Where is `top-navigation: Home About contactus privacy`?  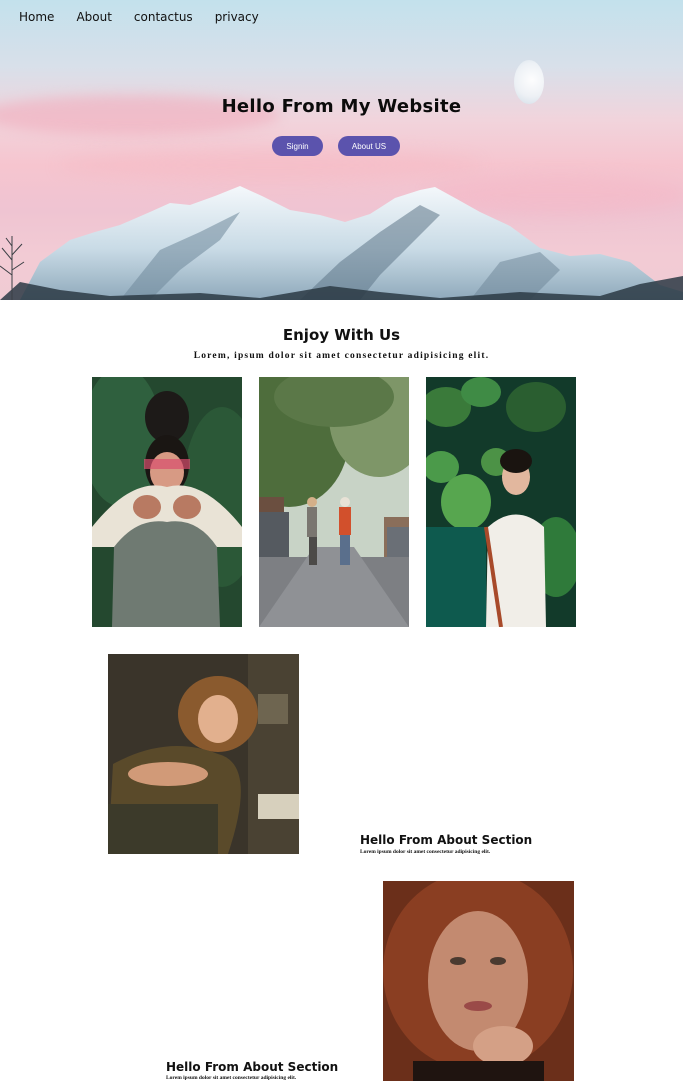
top-navigation: Home About contactus privacy is located at coordinates (150, 17).